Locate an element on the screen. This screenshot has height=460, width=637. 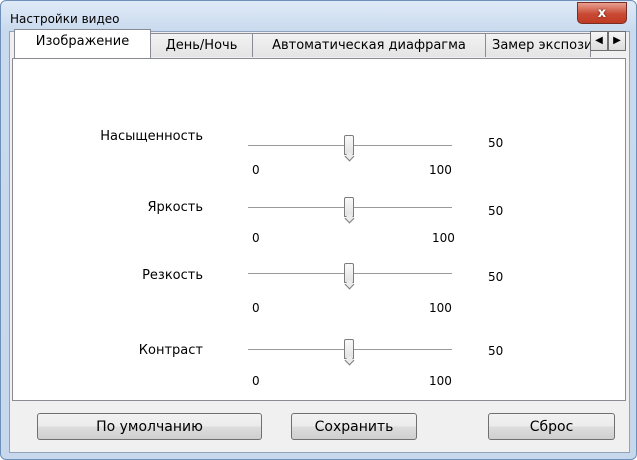
sharpness-label: Резкость is located at coordinates (172, 275).